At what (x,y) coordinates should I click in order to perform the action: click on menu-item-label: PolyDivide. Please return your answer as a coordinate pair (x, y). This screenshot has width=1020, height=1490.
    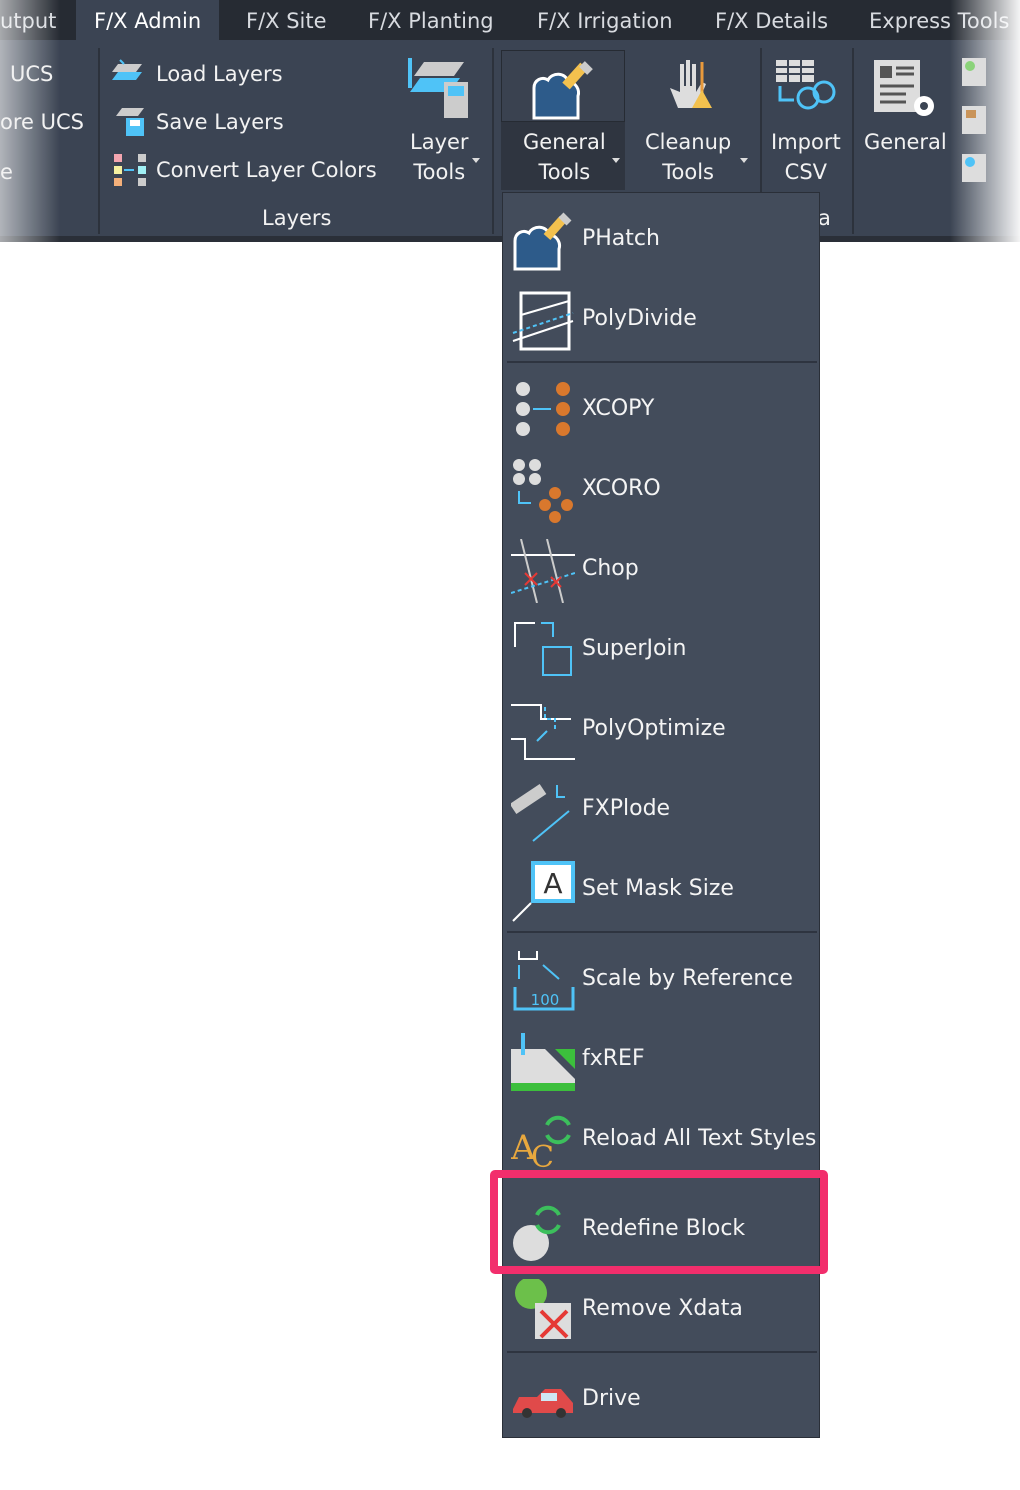
    Looking at the image, I should click on (639, 318).